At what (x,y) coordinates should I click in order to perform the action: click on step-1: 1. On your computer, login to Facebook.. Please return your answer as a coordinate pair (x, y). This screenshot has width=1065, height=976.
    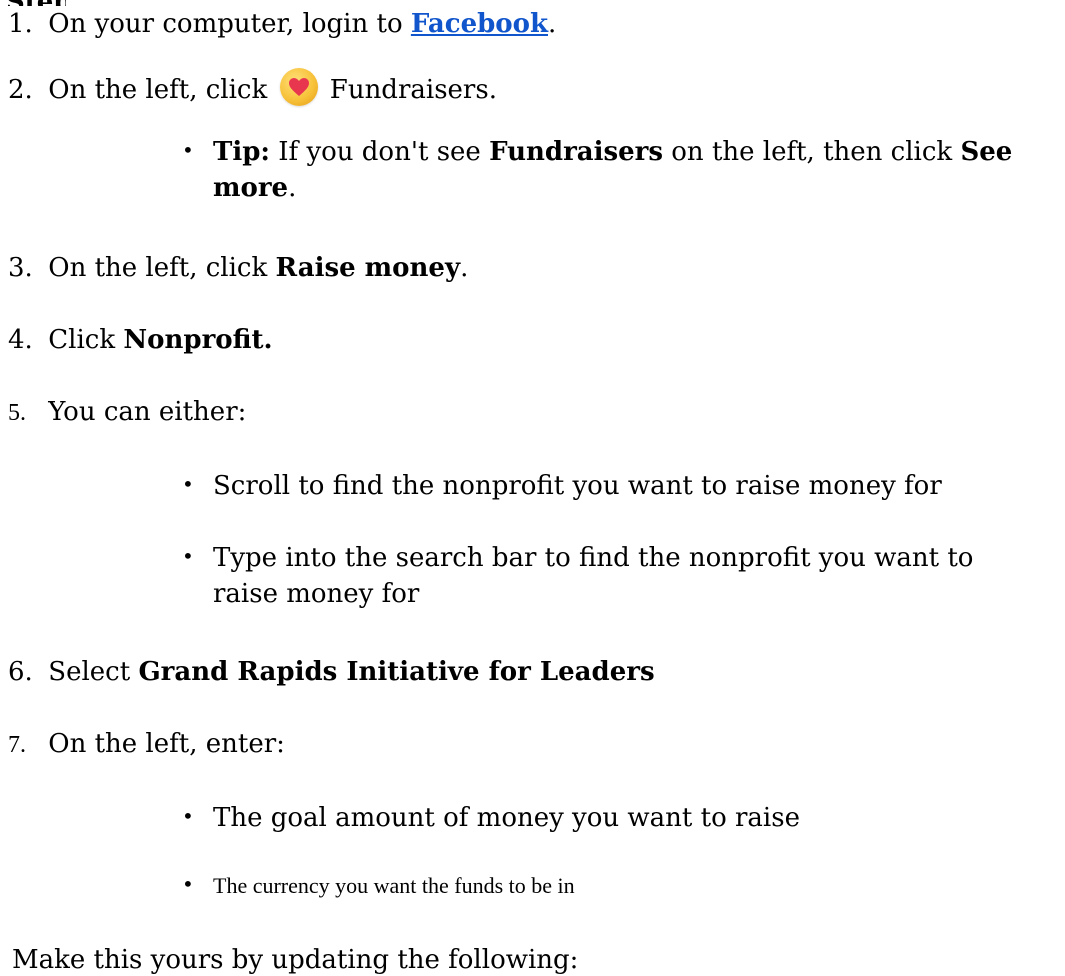
    Looking at the image, I should click on (282, 24).